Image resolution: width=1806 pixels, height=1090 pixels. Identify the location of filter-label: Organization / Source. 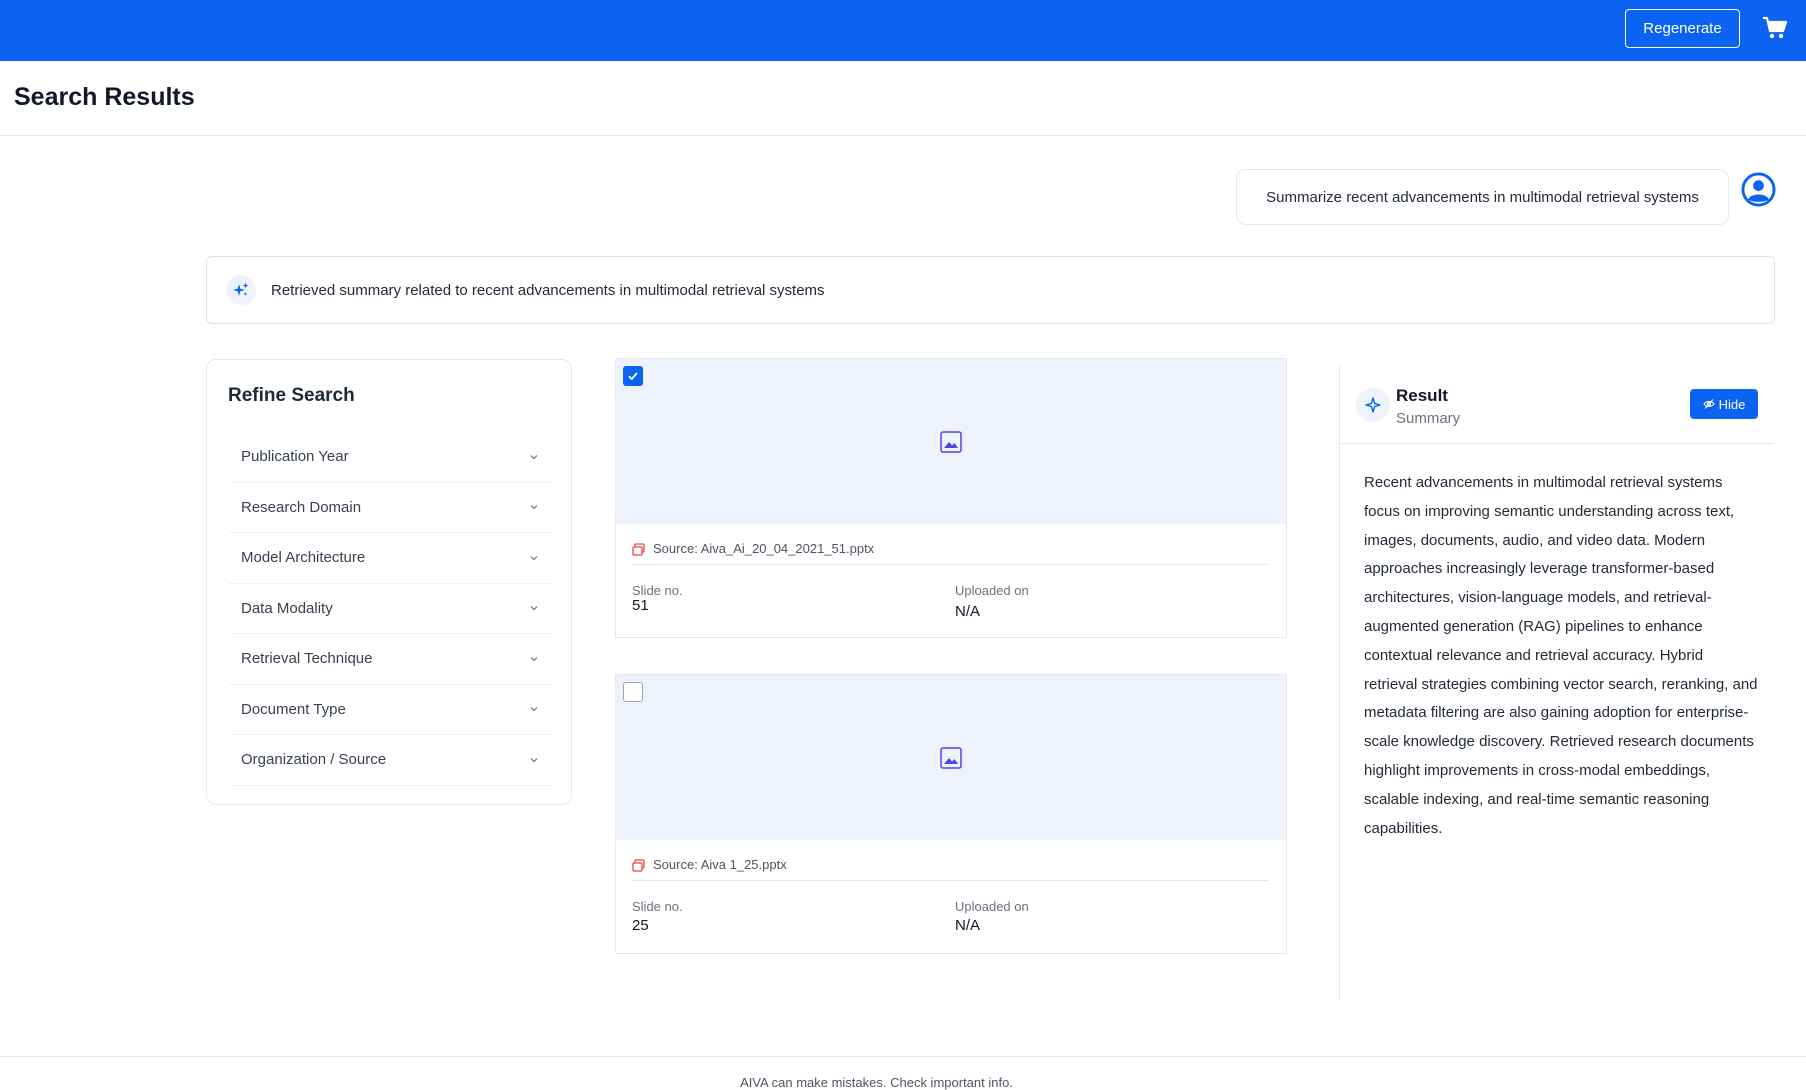
(314, 760).